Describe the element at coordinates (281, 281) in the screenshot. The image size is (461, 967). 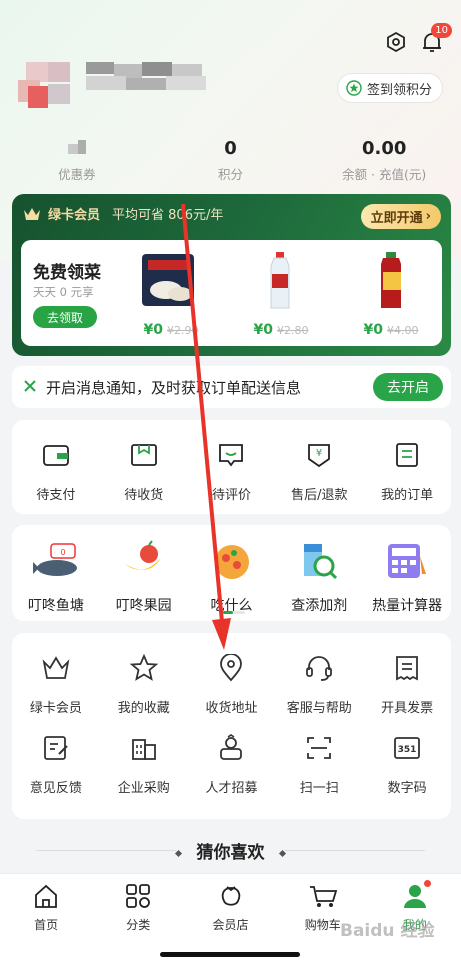
I see `water-bottle-image` at that location.